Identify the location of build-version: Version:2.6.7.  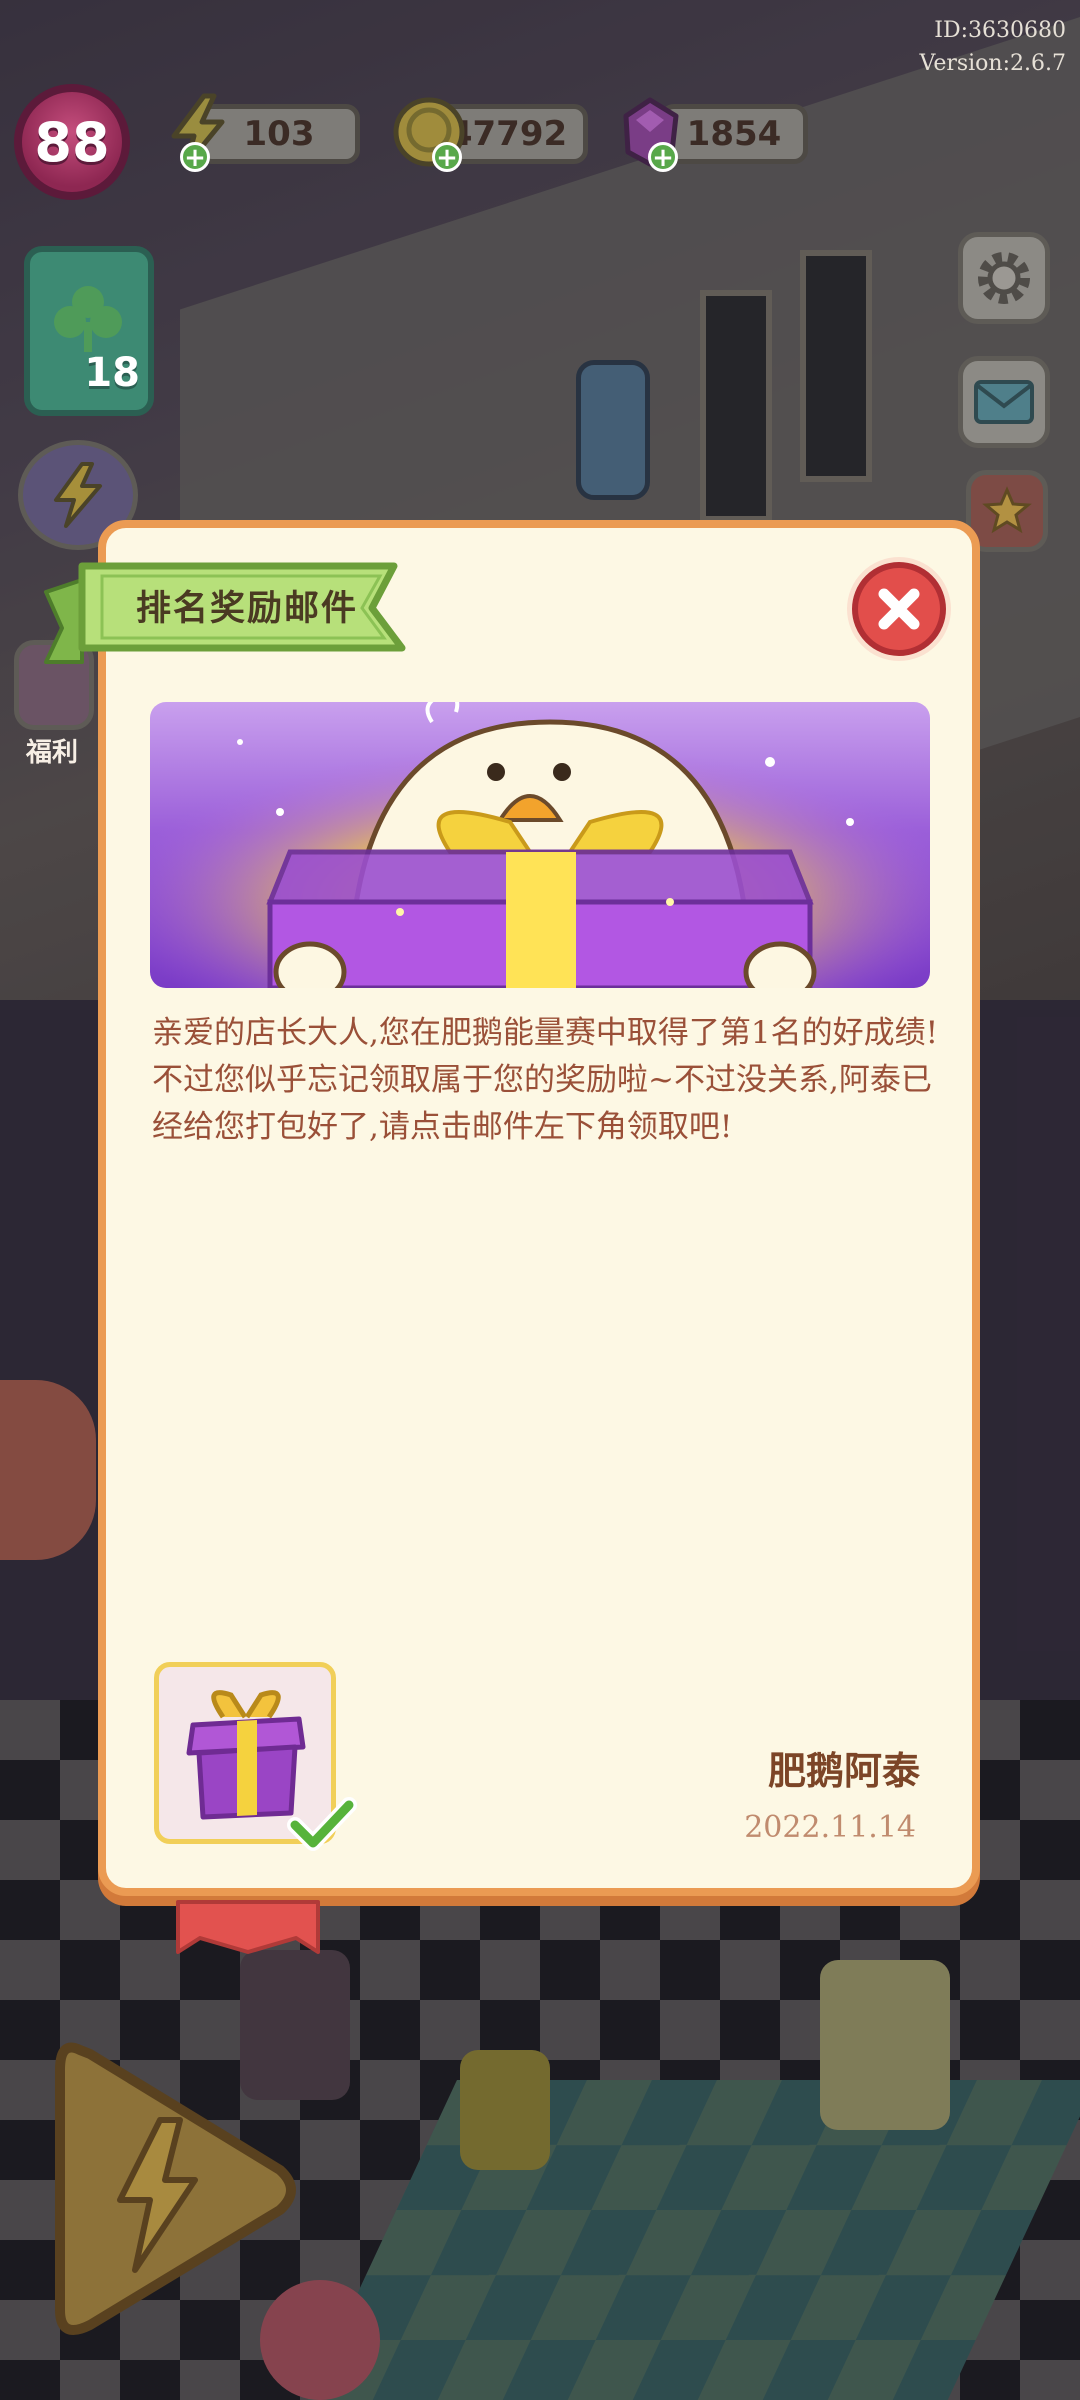
(992, 63).